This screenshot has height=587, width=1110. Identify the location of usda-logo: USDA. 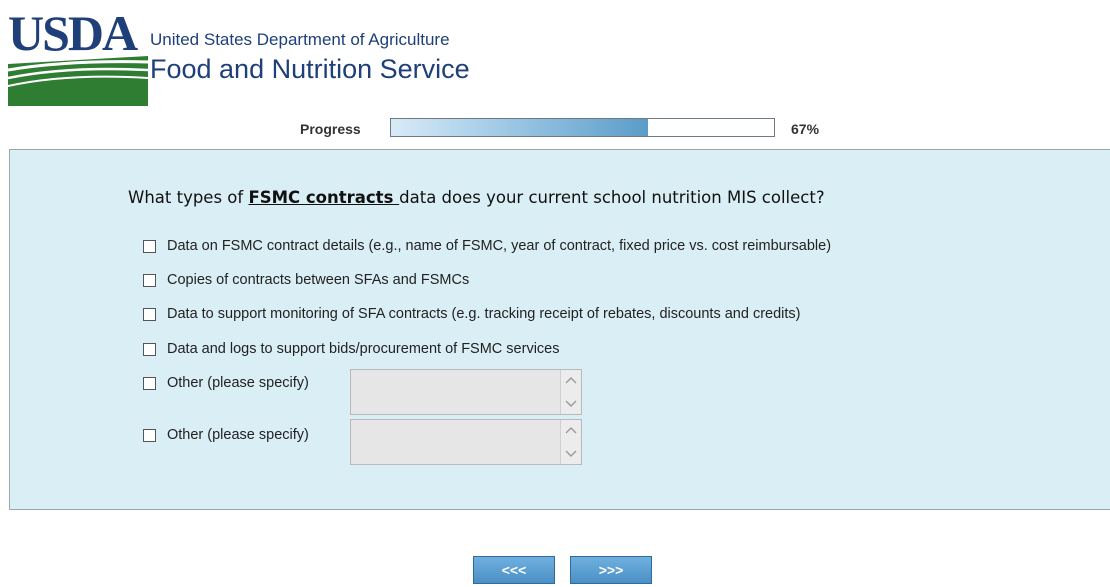
(78, 57).